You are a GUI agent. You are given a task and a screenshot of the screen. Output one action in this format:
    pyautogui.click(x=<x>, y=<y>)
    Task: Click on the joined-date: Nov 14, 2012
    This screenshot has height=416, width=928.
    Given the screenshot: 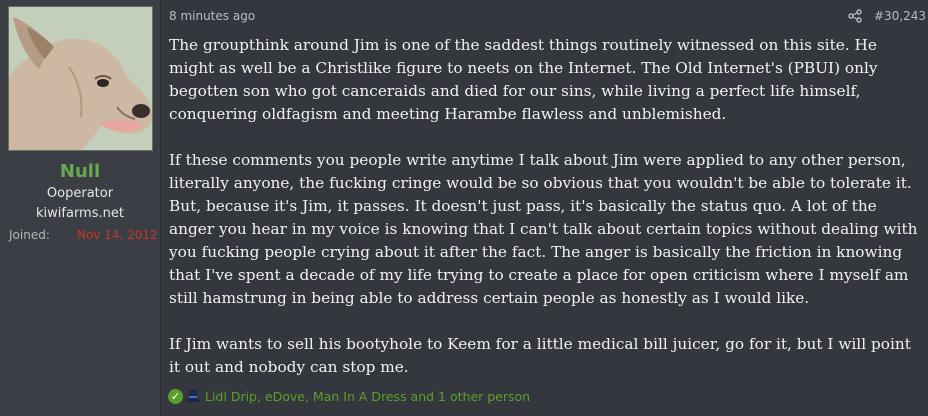 What is the action you would take?
    pyautogui.click(x=117, y=235)
    